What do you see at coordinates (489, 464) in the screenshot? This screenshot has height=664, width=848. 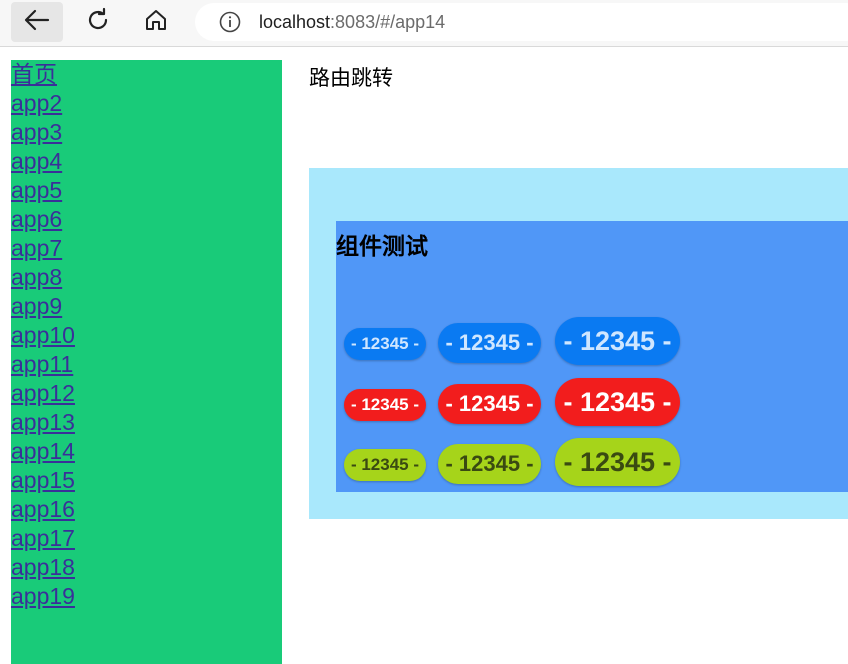 I see `green-button-medium: - 12345 -` at bounding box center [489, 464].